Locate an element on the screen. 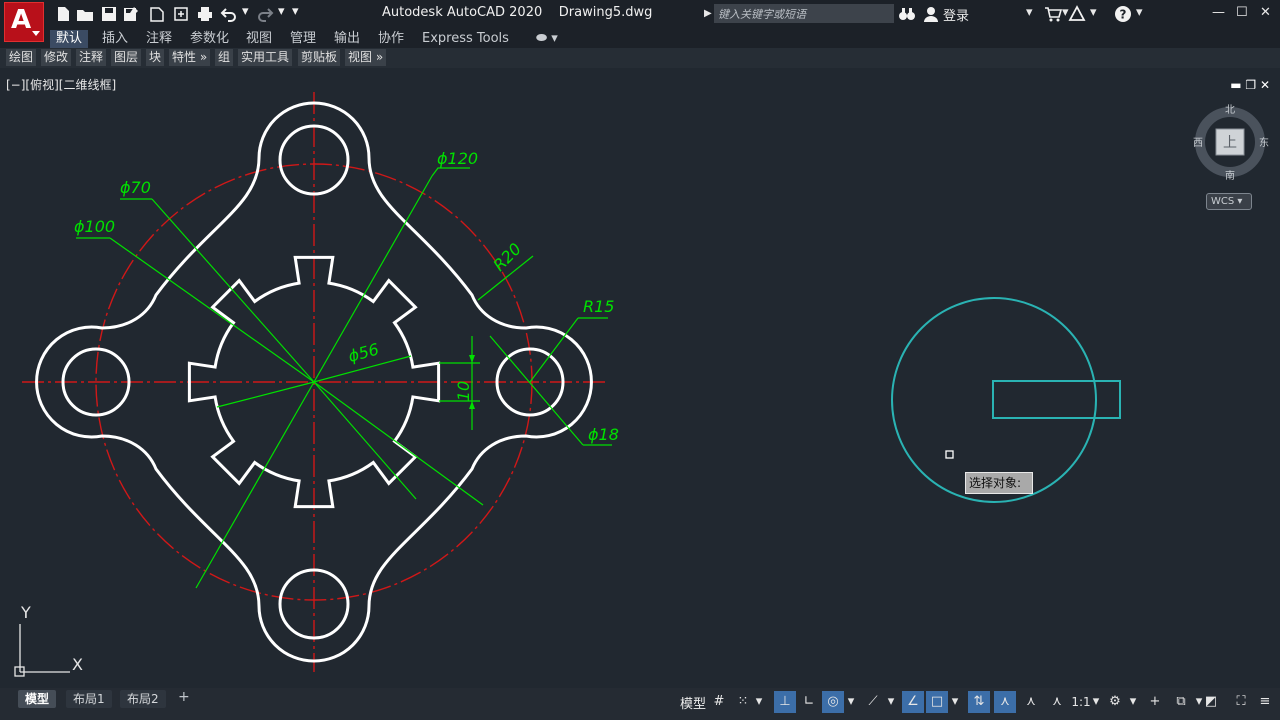  workspace-gear-icon: ⚙ is located at coordinates (1115, 702).